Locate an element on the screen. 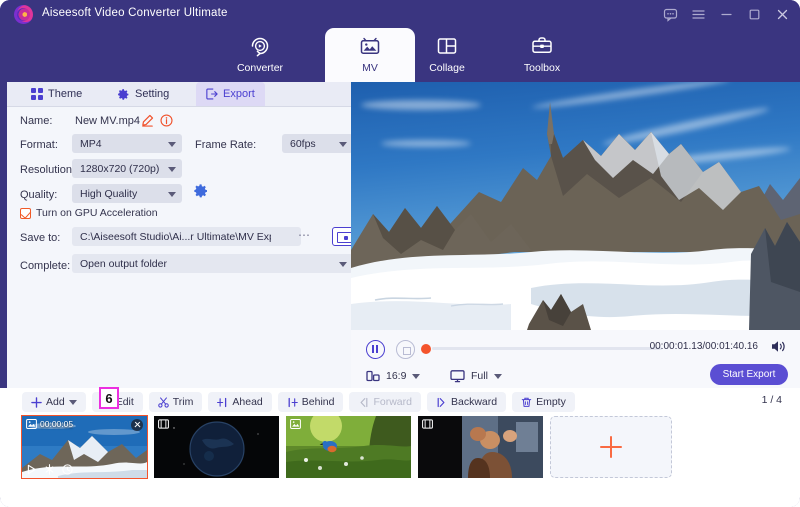  grid-icon is located at coordinates (37, 94).